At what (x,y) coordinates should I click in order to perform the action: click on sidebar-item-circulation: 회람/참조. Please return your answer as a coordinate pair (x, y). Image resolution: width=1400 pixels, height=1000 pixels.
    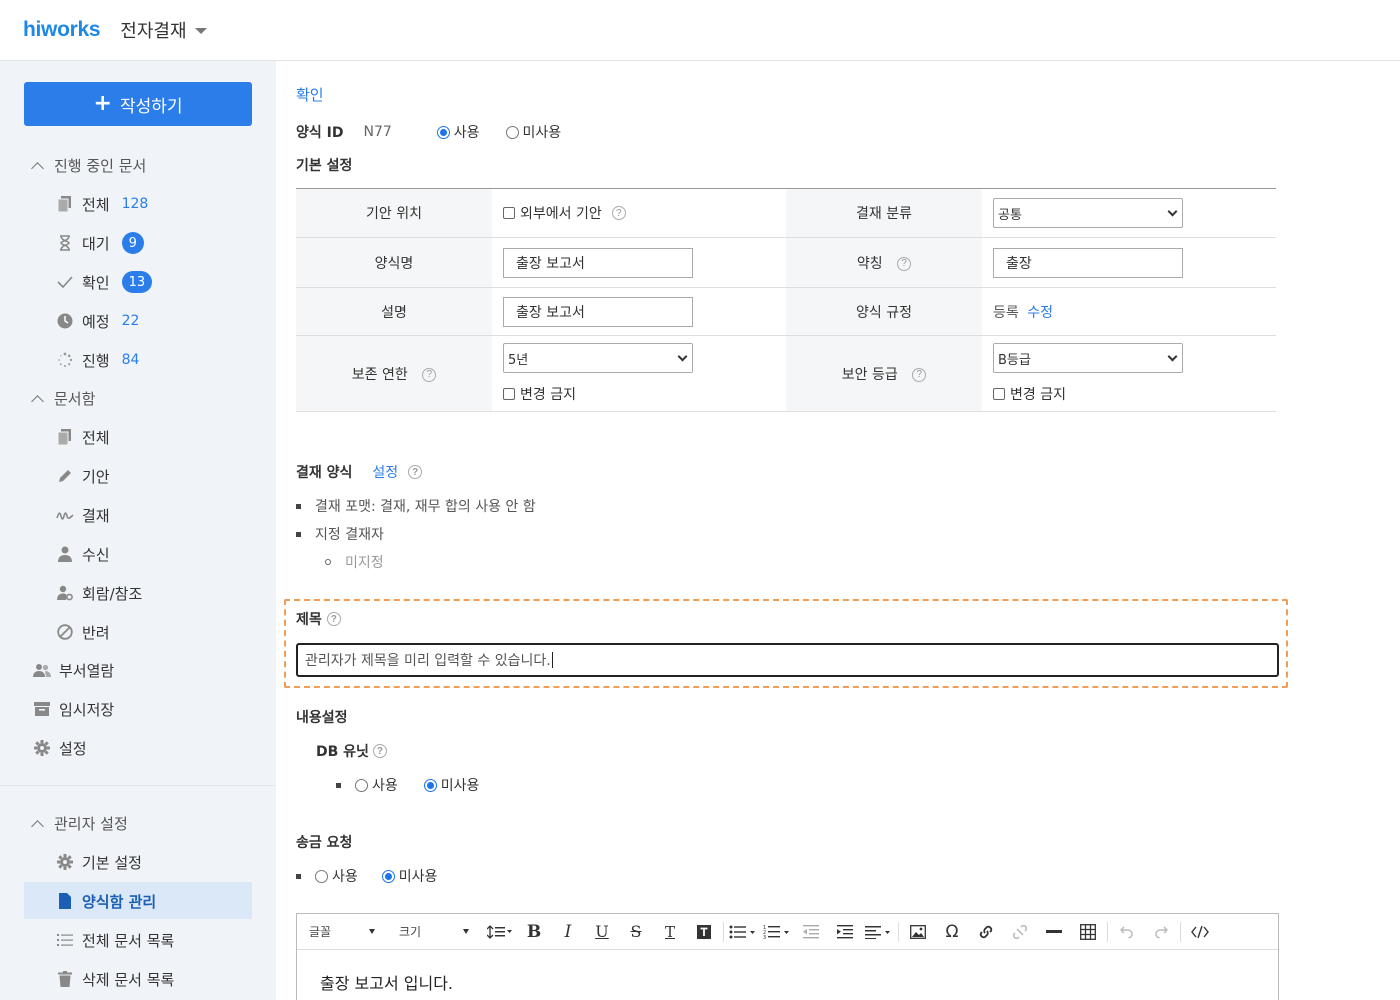
    Looking at the image, I should click on (99, 593).